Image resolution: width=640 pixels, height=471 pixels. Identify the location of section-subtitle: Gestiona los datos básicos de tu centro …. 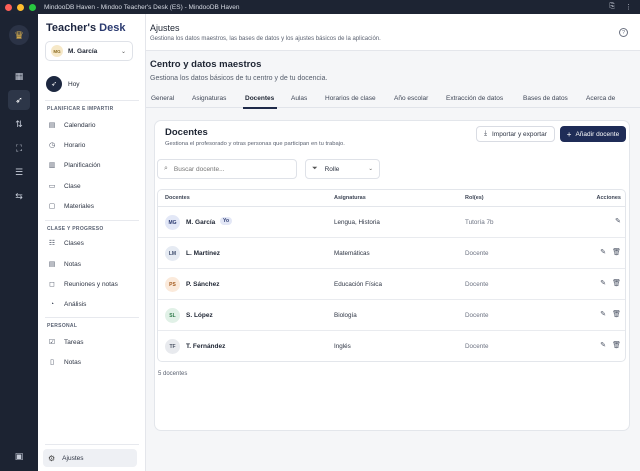
(239, 78).